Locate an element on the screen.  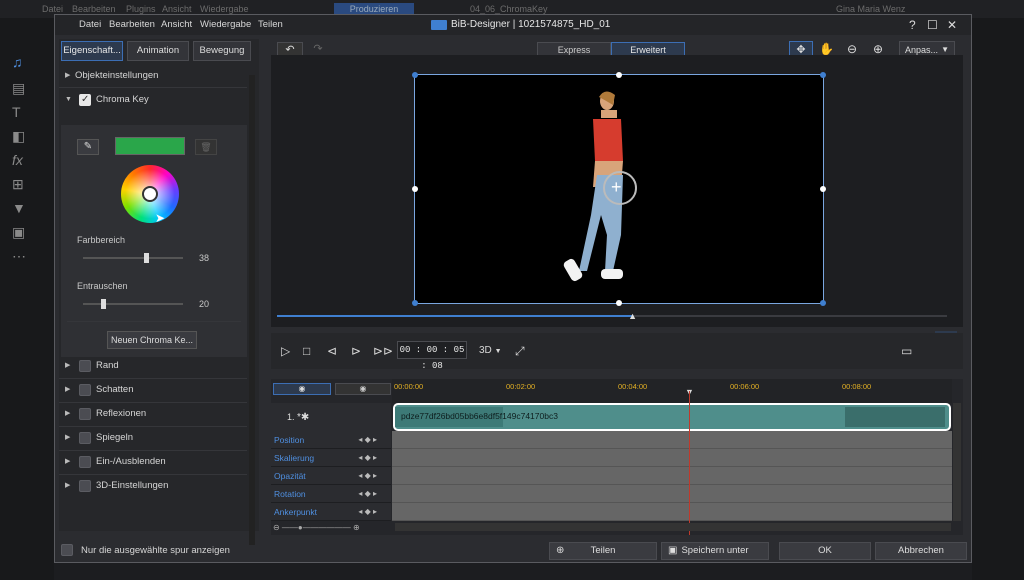
spiegeln-checkbox is located at coordinates (85, 438).